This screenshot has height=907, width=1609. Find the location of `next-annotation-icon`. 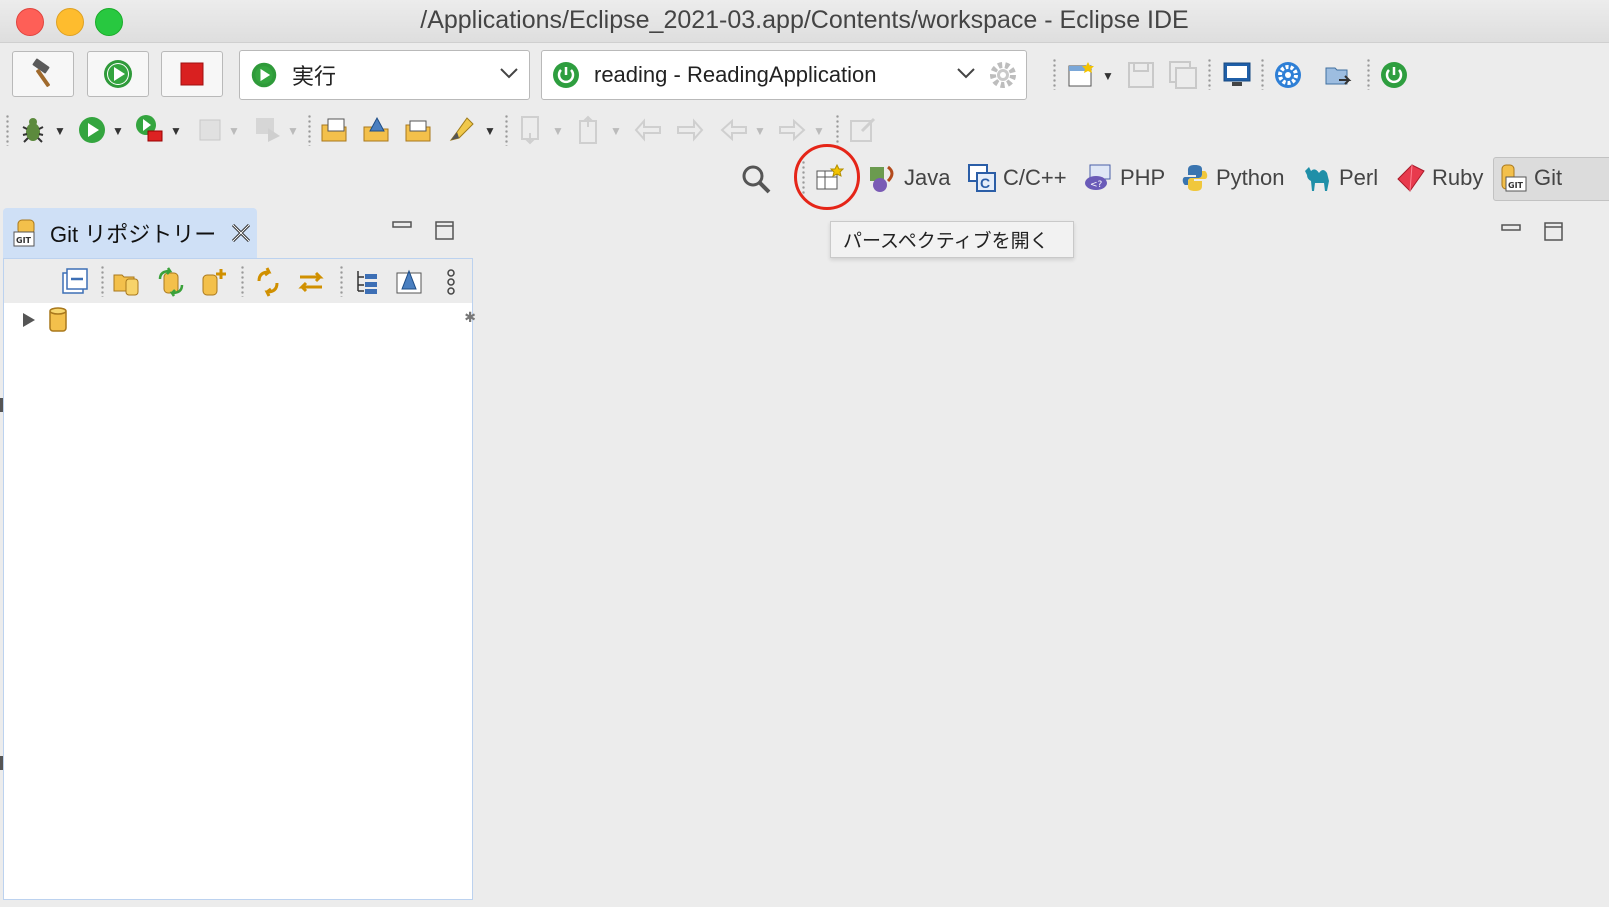

next-annotation-icon is located at coordinates (533, 130).